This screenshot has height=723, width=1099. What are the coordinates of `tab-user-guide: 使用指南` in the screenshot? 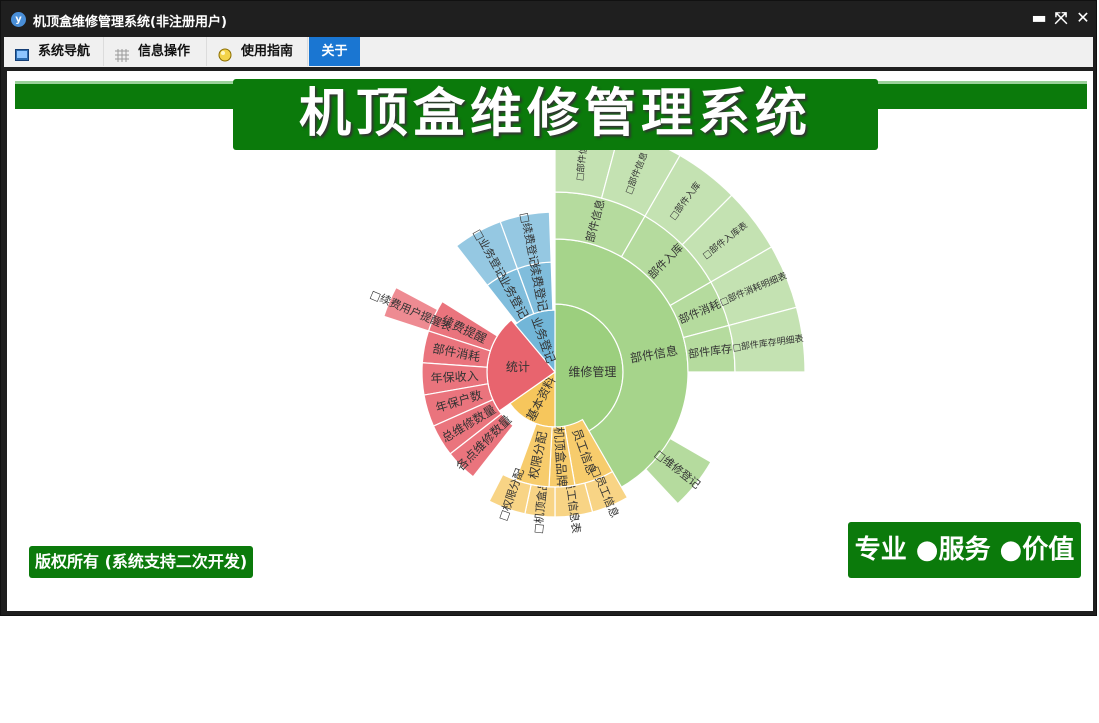 It's located at (257, 51).